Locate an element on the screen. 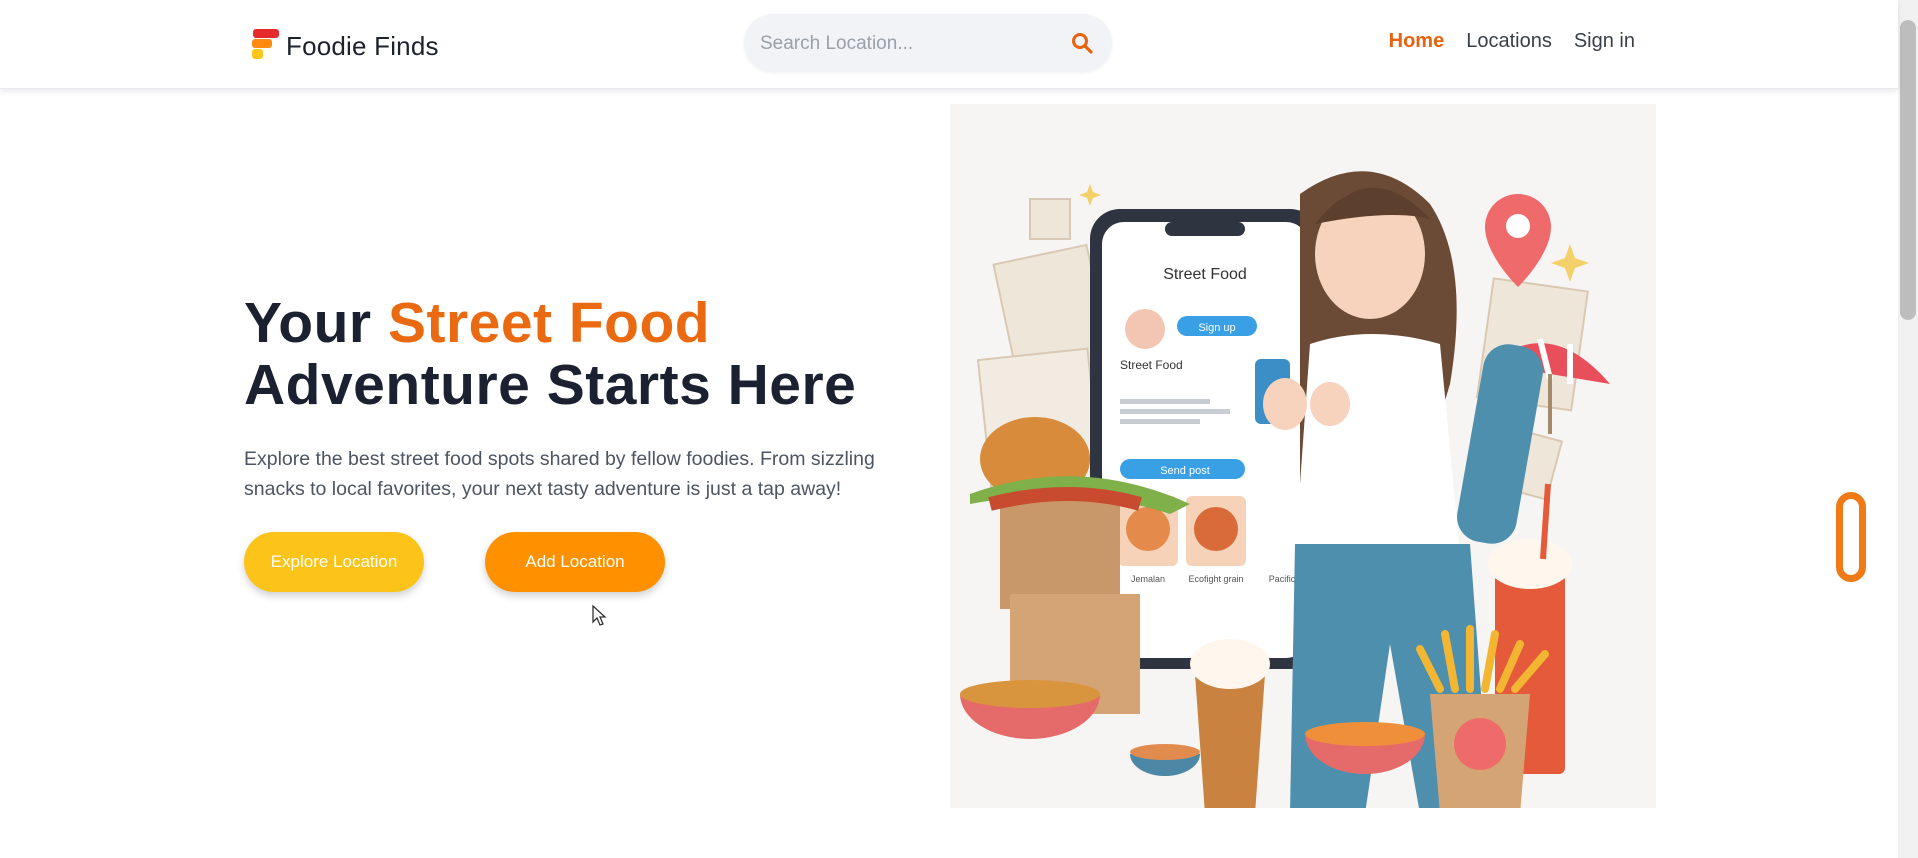 The height and width of the screenshot is (858, 1918). nav-link-sign-in: Sign in is located at coordinates (1604, 41).